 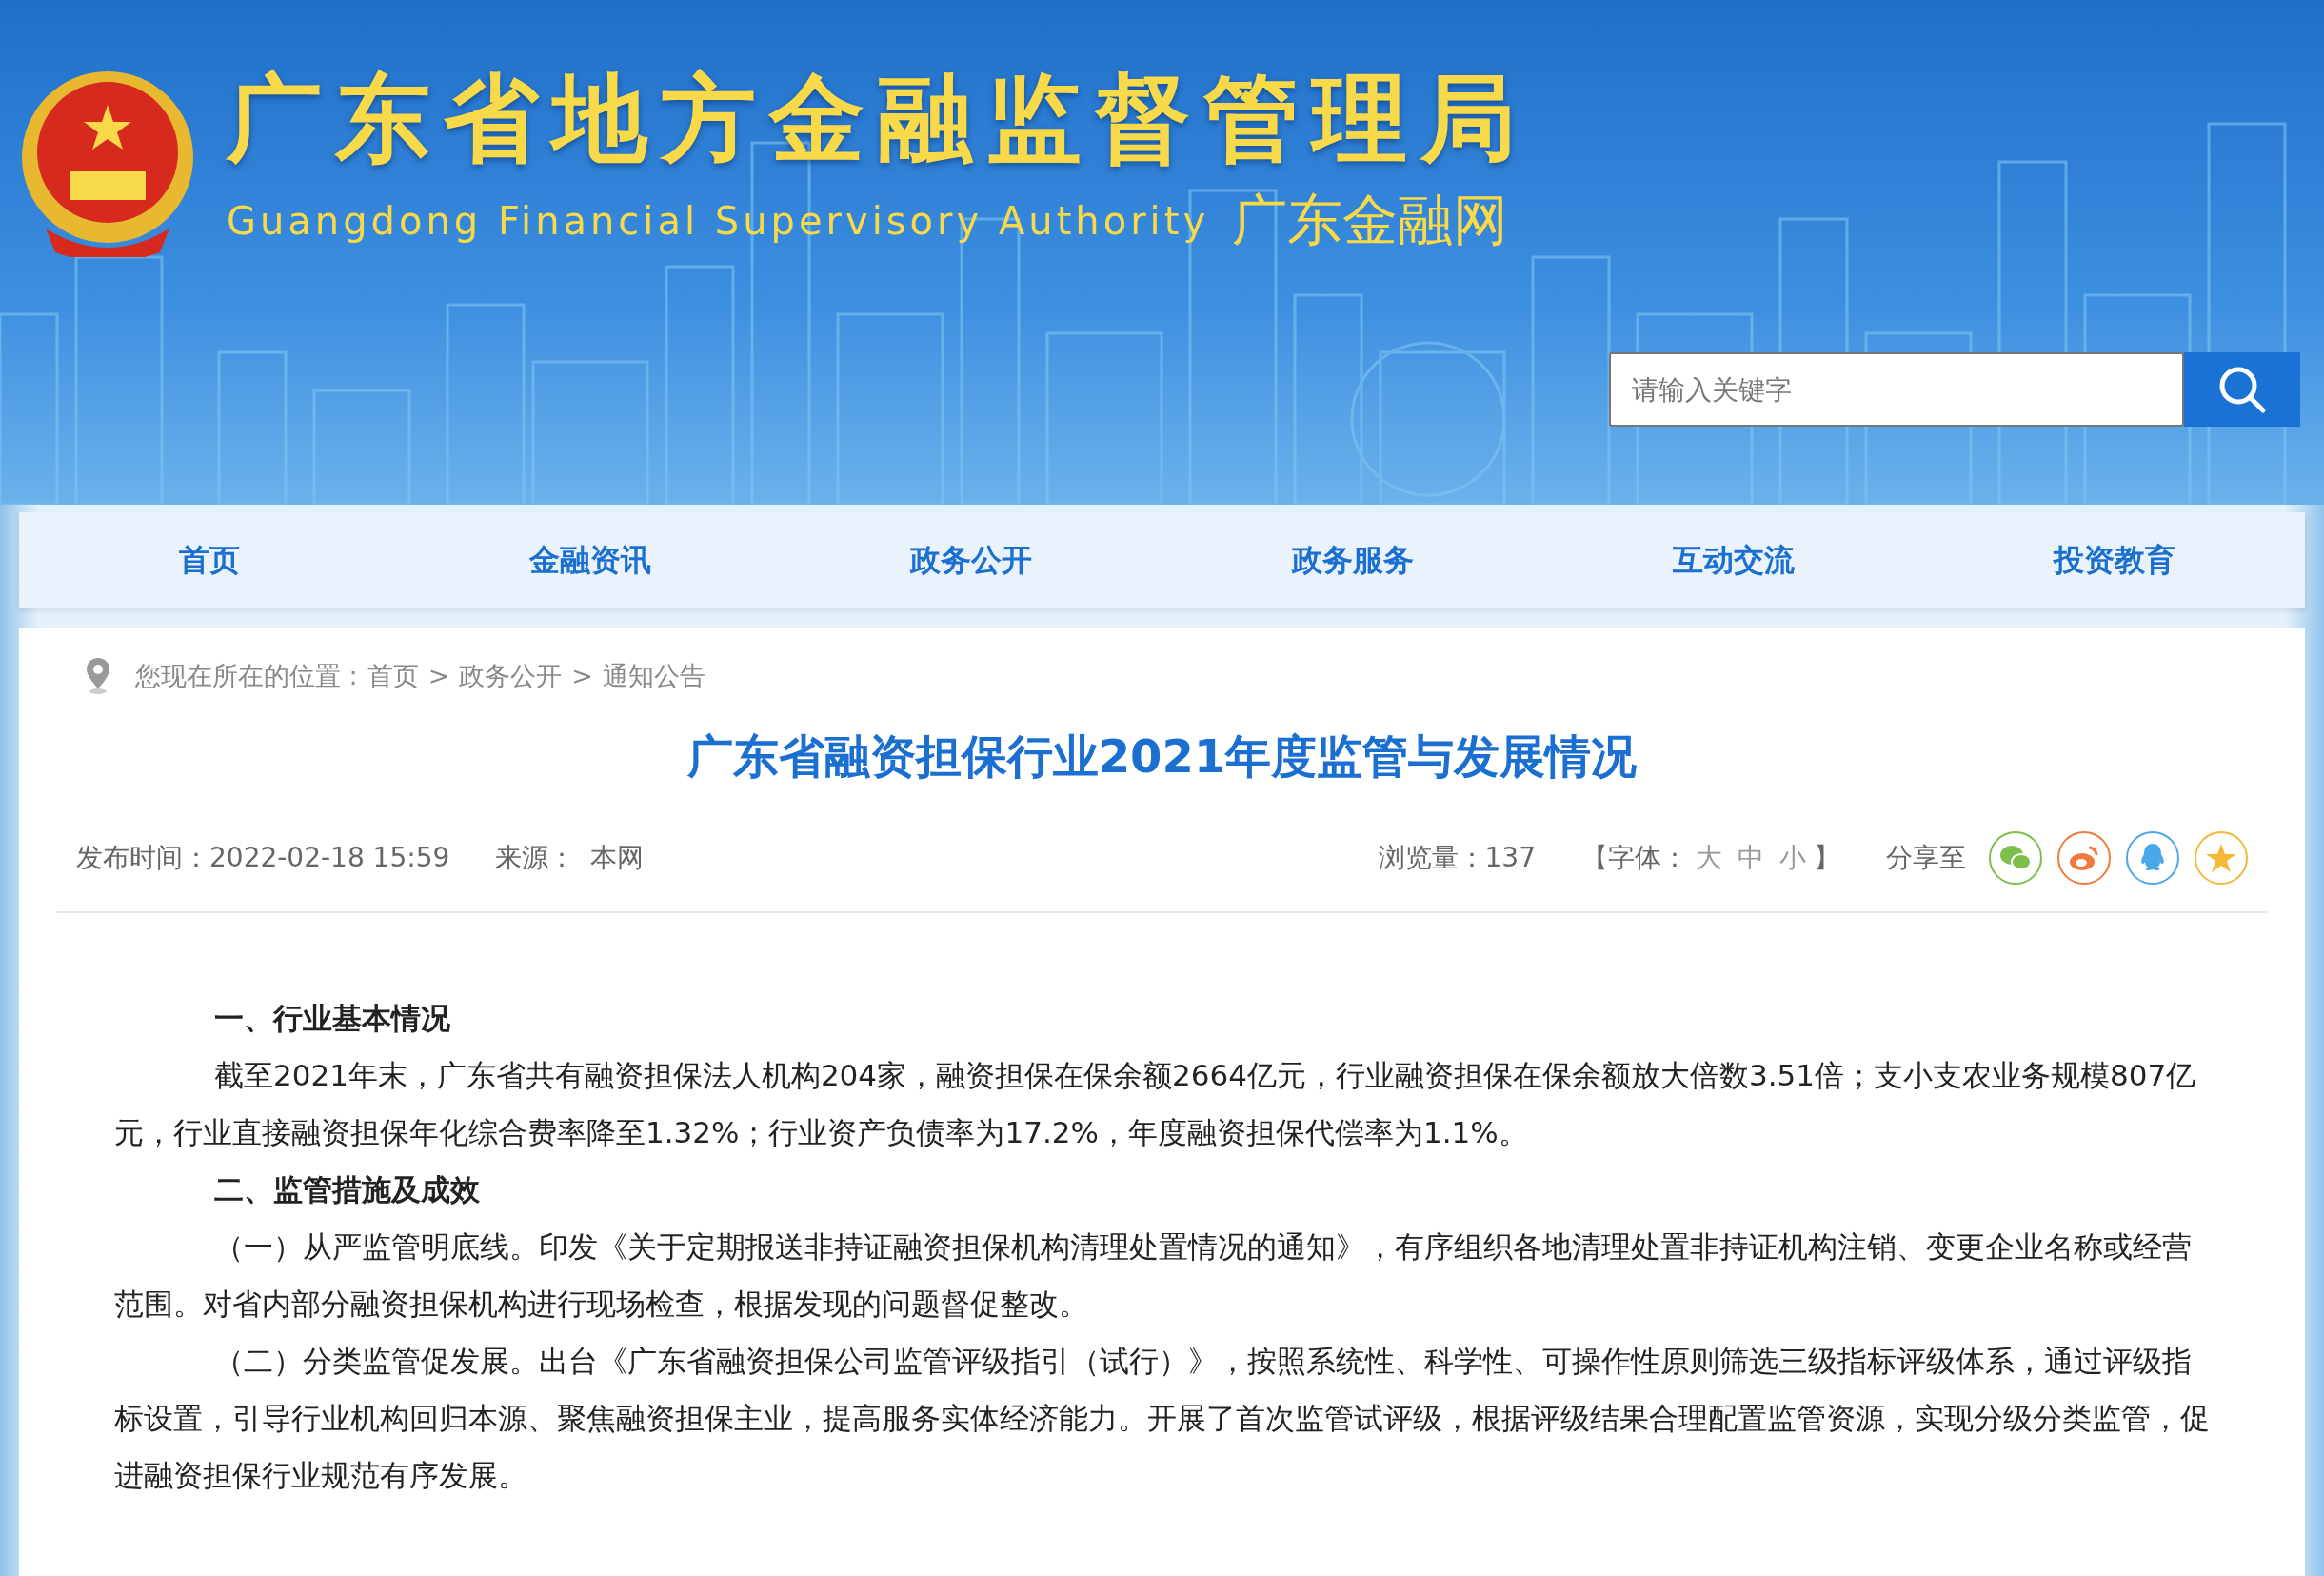 I want to click on share-label: 分享至, so click(x=1926, y=858).